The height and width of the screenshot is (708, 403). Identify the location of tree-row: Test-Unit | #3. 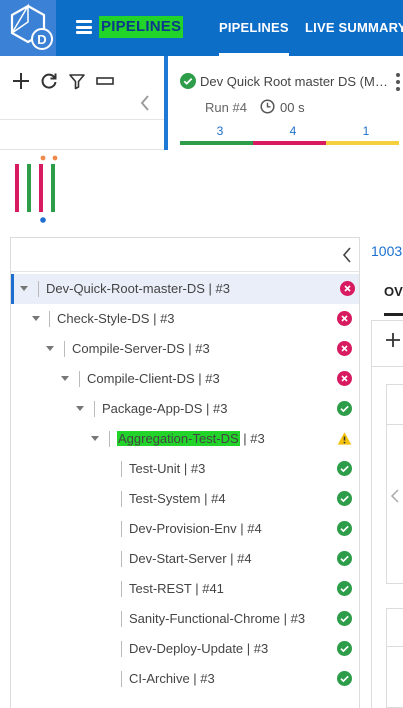
(185, 469).